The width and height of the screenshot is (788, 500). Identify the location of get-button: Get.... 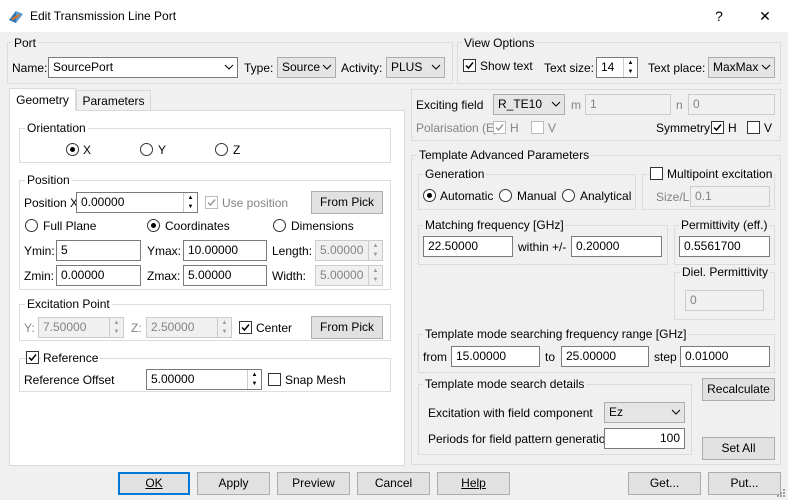
(664, 483).